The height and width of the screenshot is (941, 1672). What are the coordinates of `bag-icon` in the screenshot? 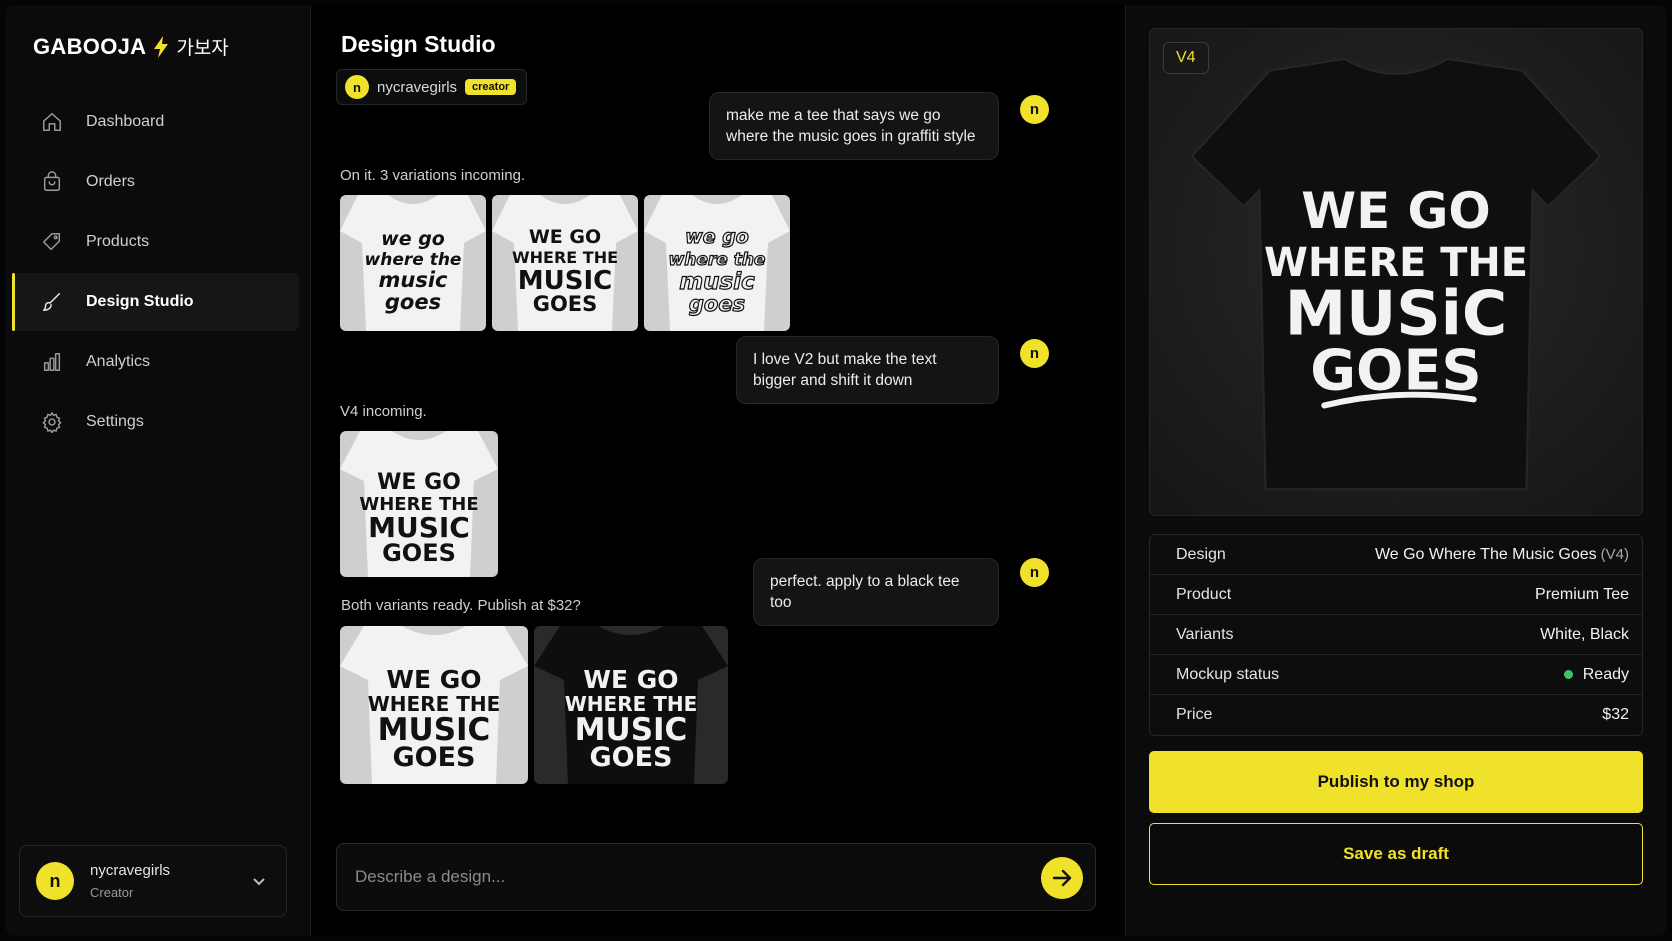 It's located at (52, 182).